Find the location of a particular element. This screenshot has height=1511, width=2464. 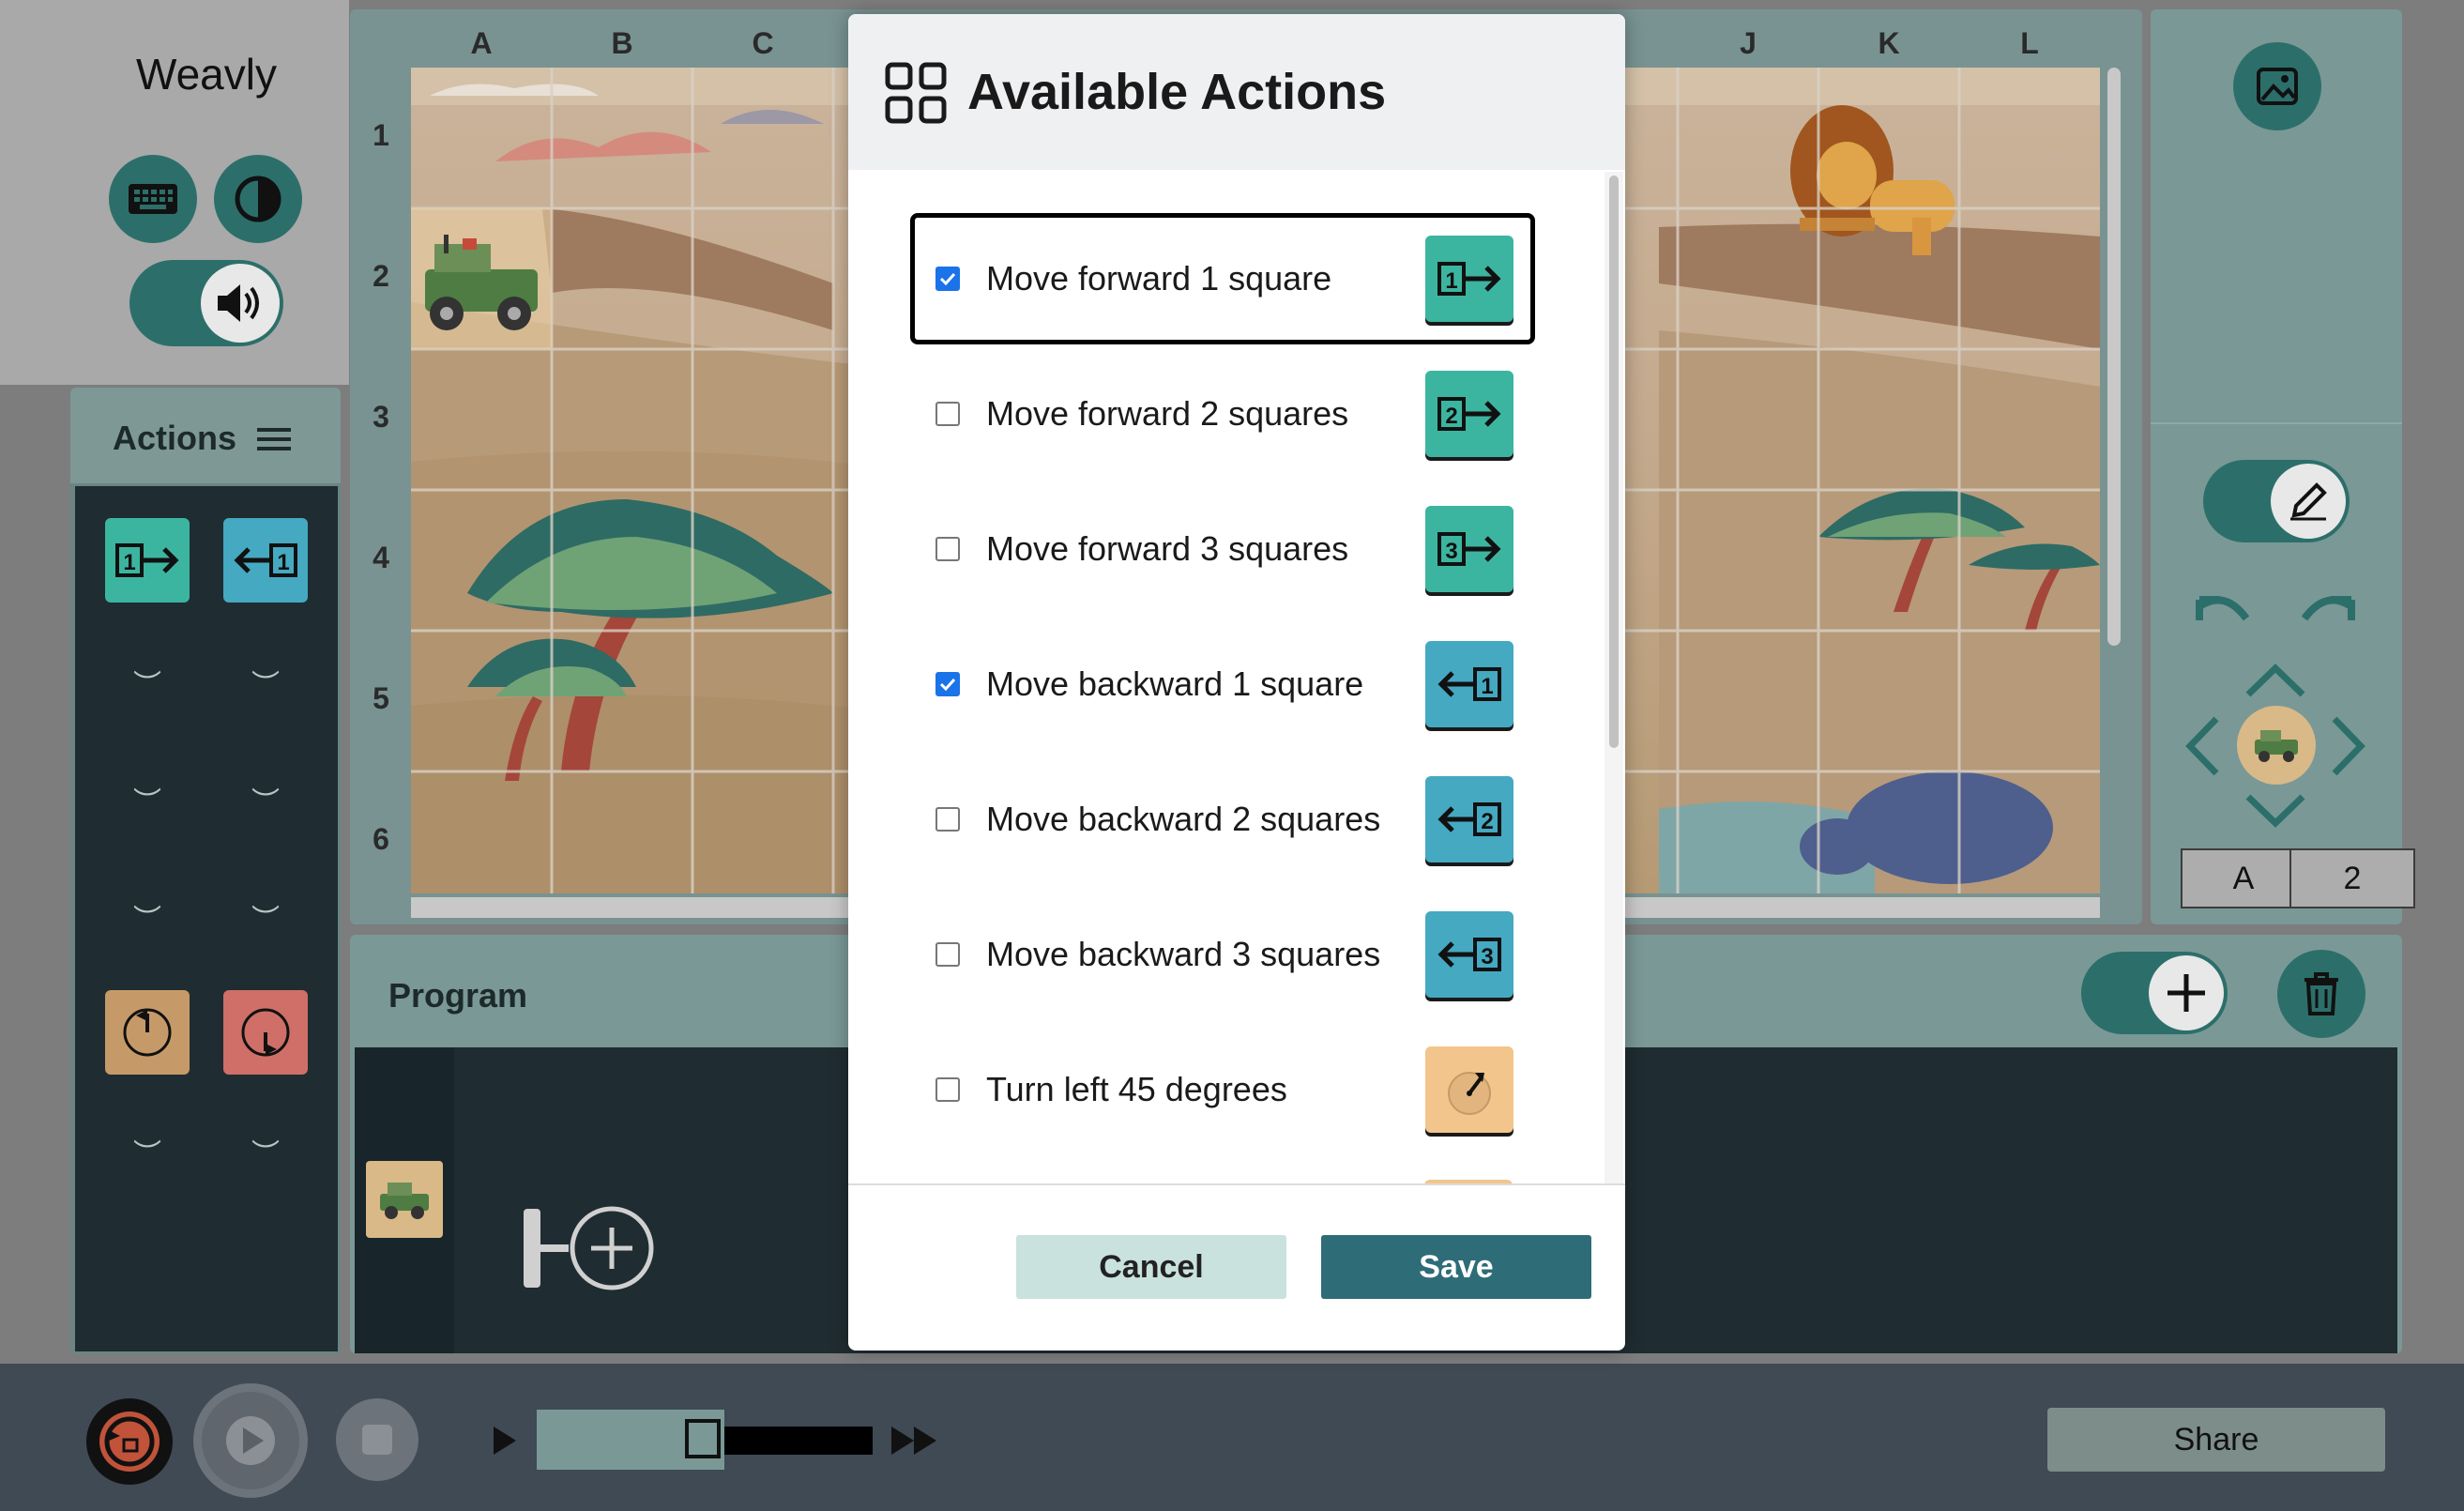

action-option: Turn left 45 degrees is located at coordinates (1223, 1089).